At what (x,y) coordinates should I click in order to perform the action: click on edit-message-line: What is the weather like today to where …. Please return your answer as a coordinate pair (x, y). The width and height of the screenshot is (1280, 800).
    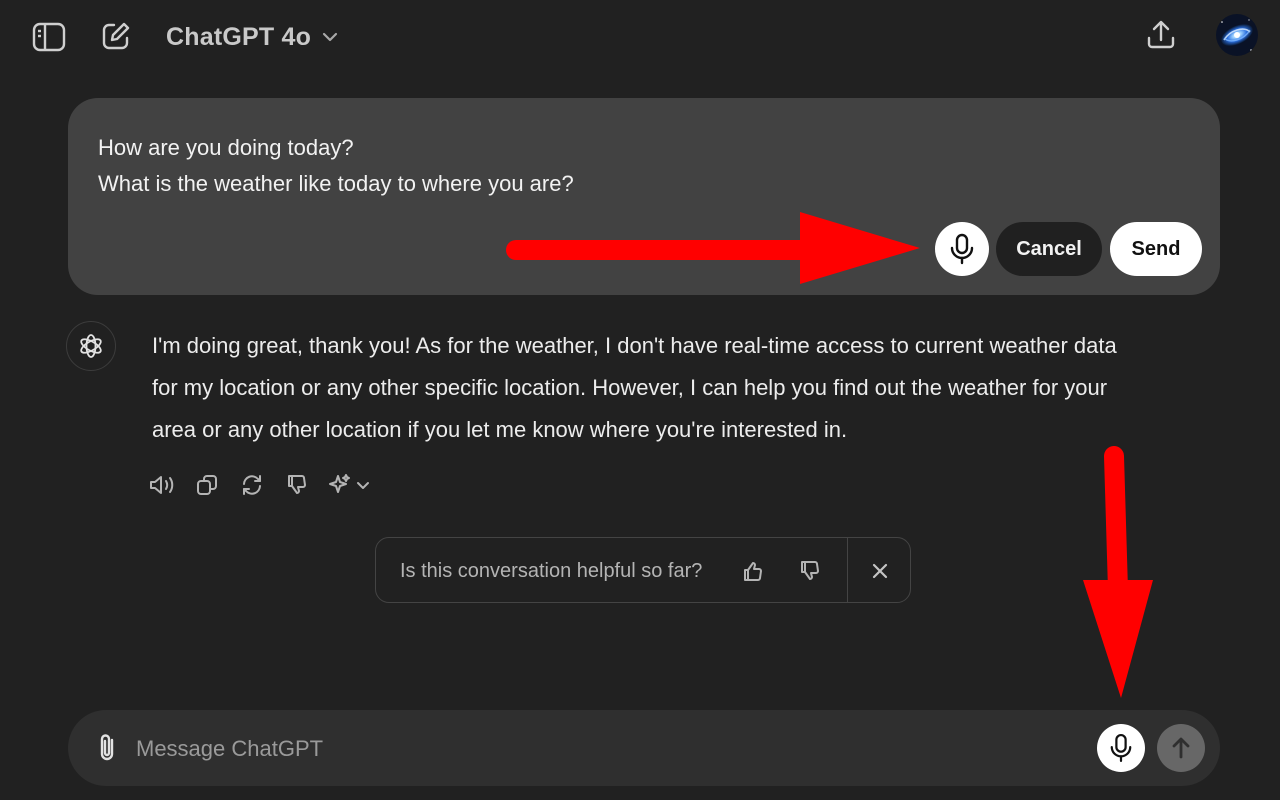
    Looking at the image, I should click on (336, 183).